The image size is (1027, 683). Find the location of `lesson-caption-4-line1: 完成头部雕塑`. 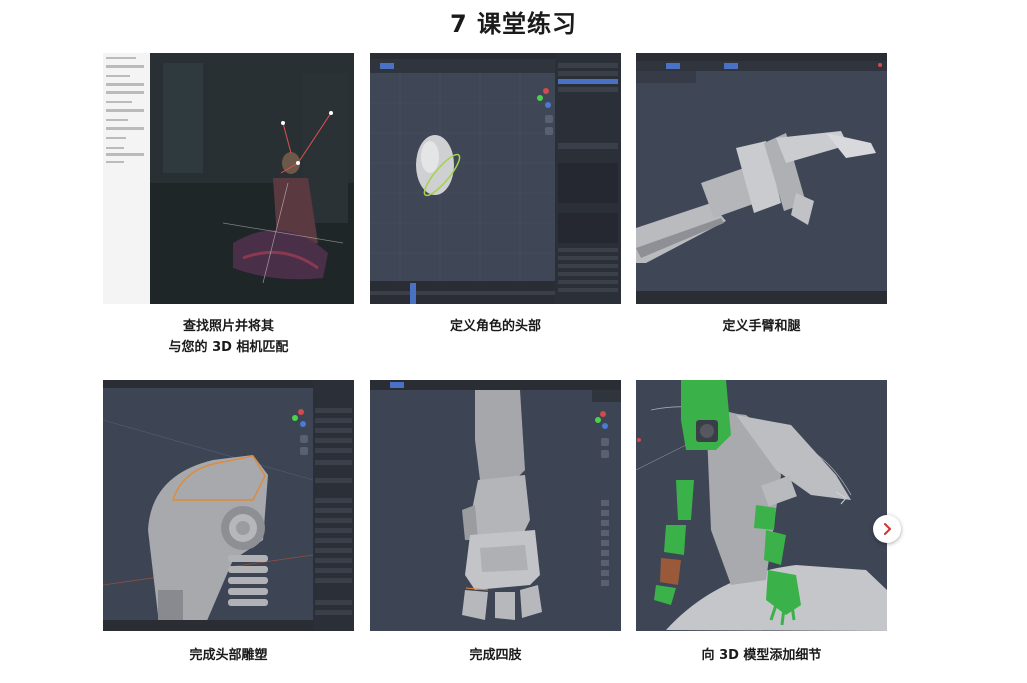

lesson-caption-4-line1: 完成头部雕塑 is located at coordinates (228, 655).